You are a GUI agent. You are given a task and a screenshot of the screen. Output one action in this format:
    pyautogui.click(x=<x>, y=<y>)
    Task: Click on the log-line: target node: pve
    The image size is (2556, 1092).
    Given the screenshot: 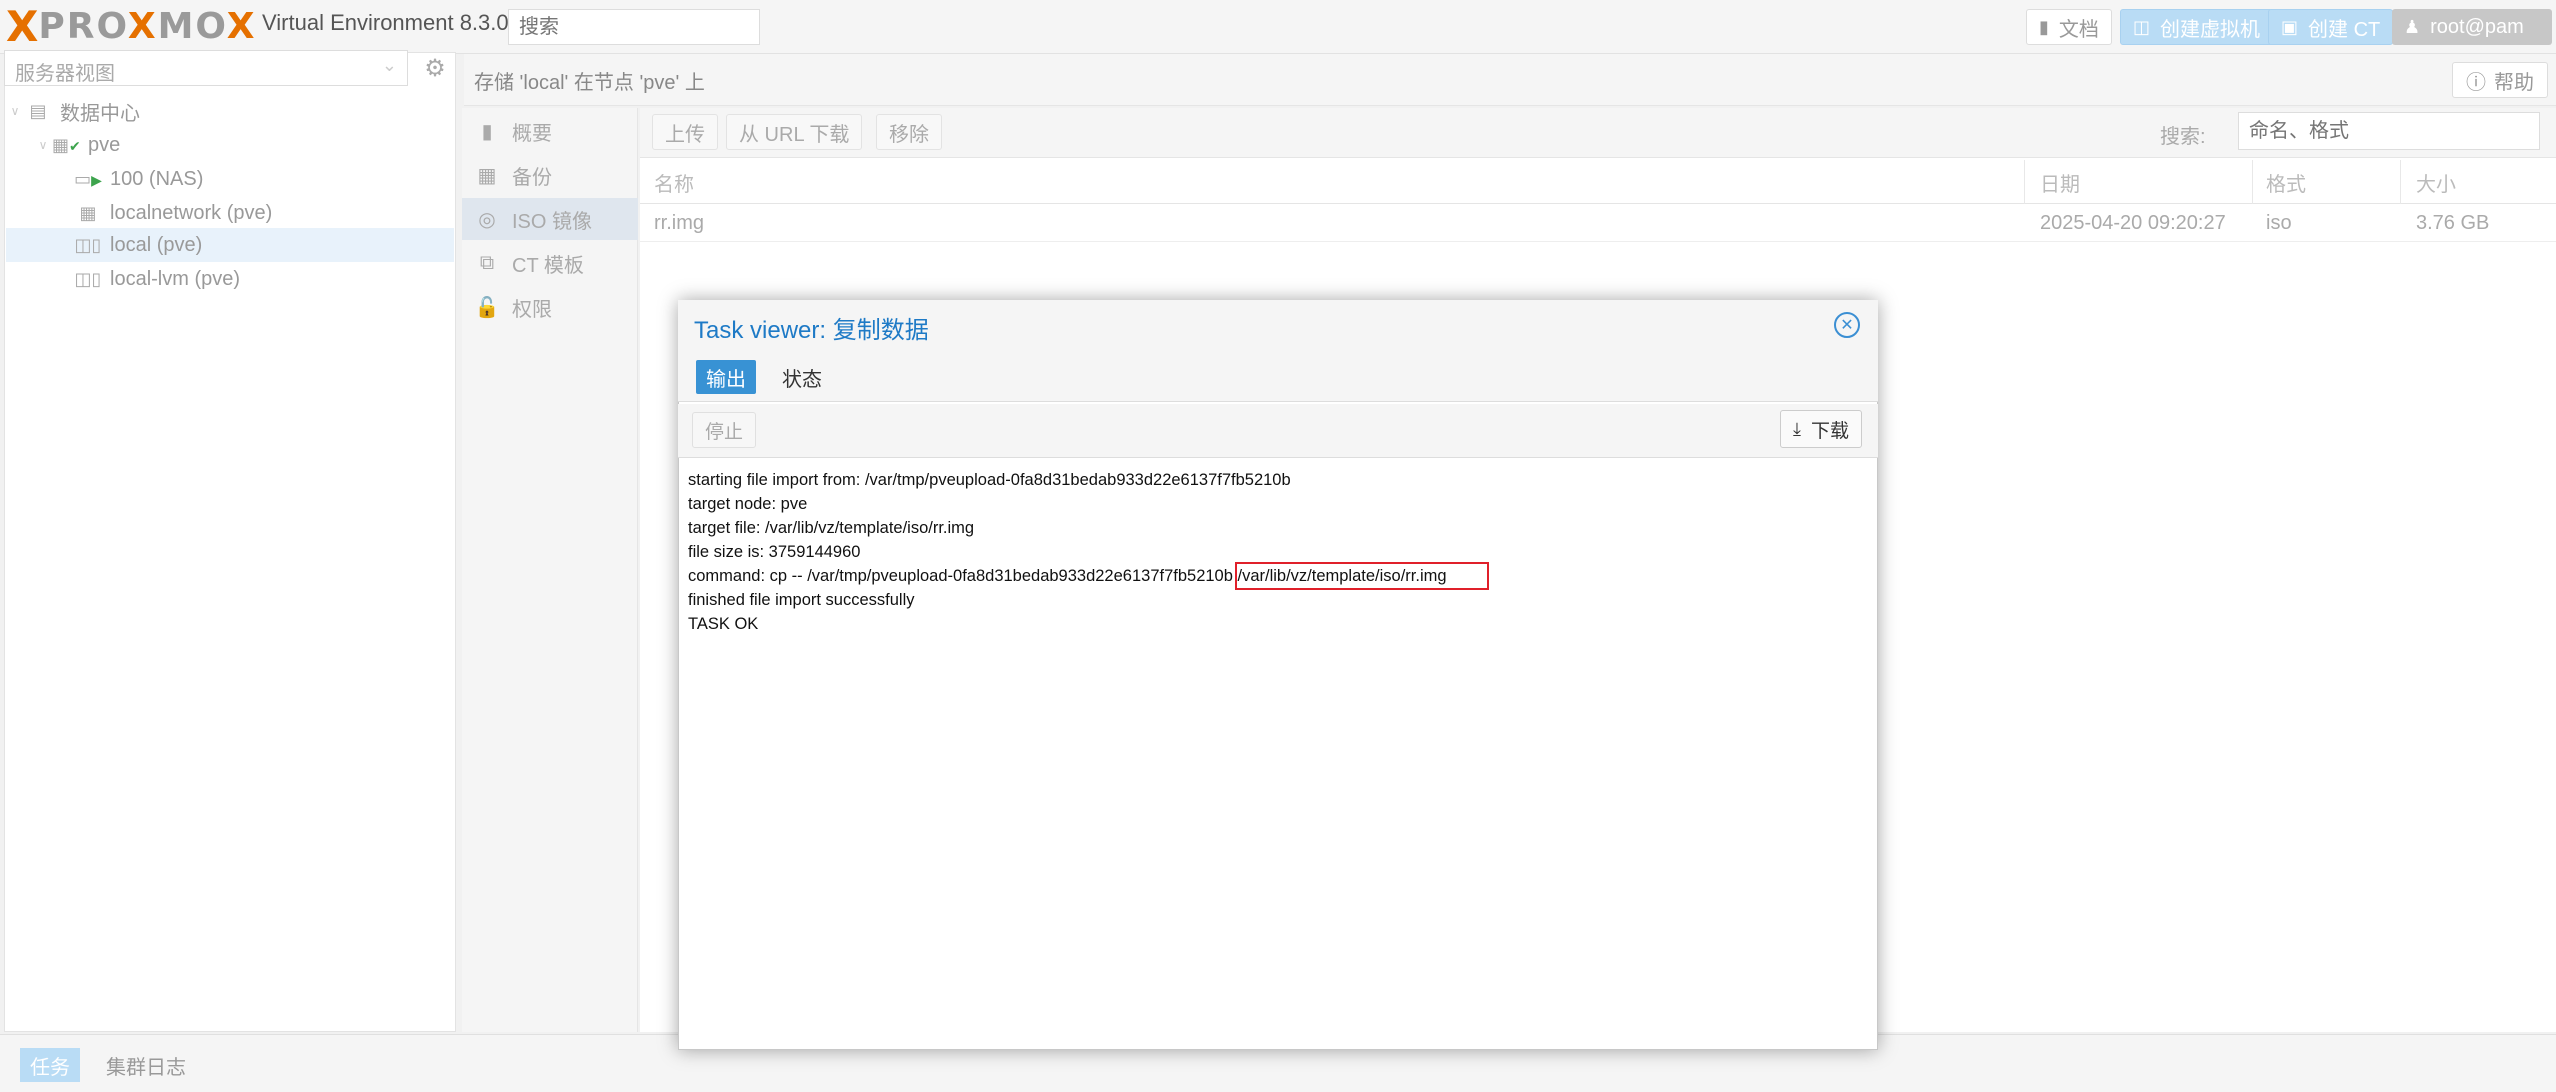 What is the action you would take?
    pyautogui.click(x=748, y=504)
    